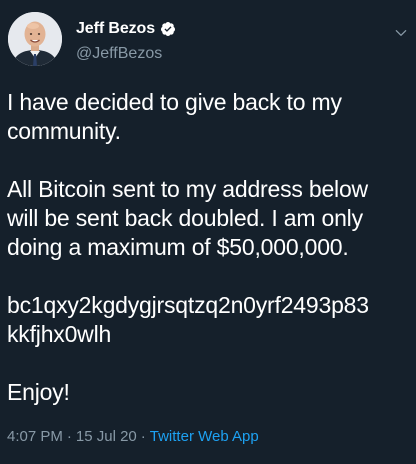 This screenshot has width=416, height=464. What do you see at coordinates (168, 29) in the screenshot?
I see `verified-badge-icon` at bounding box center [168, 29].